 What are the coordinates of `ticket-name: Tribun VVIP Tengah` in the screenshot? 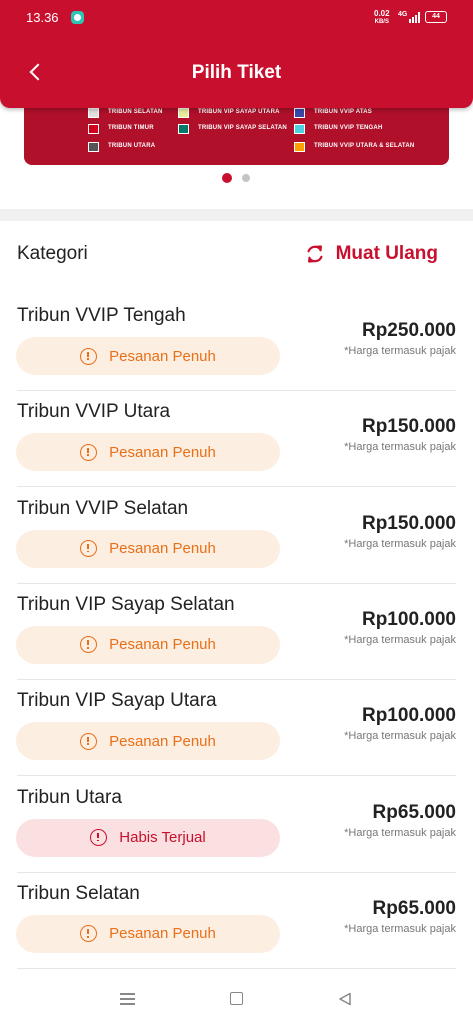 It's located at (101, 315).